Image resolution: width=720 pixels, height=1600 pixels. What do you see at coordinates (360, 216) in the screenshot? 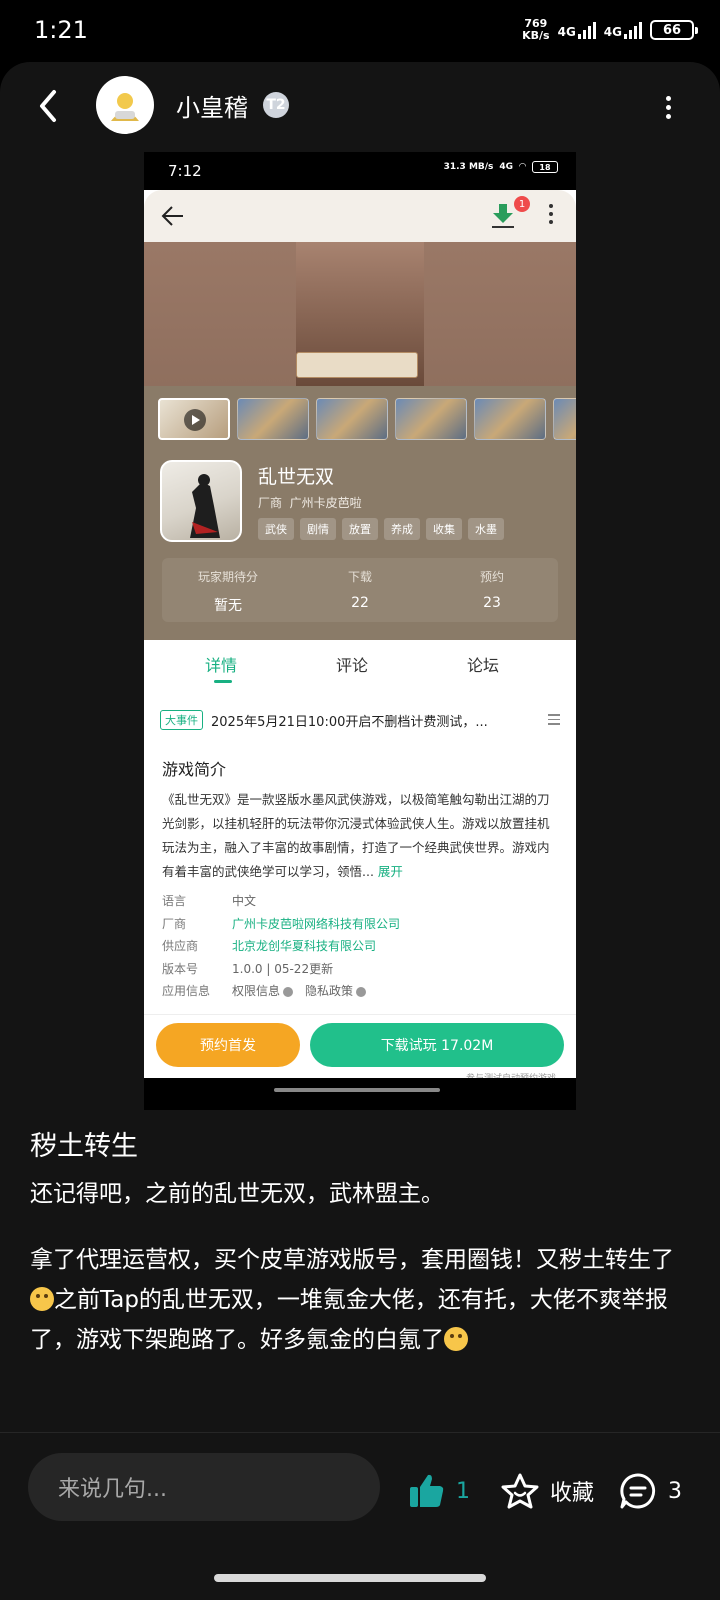
I see `image-app-bar: 1` at bounding box center [360, 216].